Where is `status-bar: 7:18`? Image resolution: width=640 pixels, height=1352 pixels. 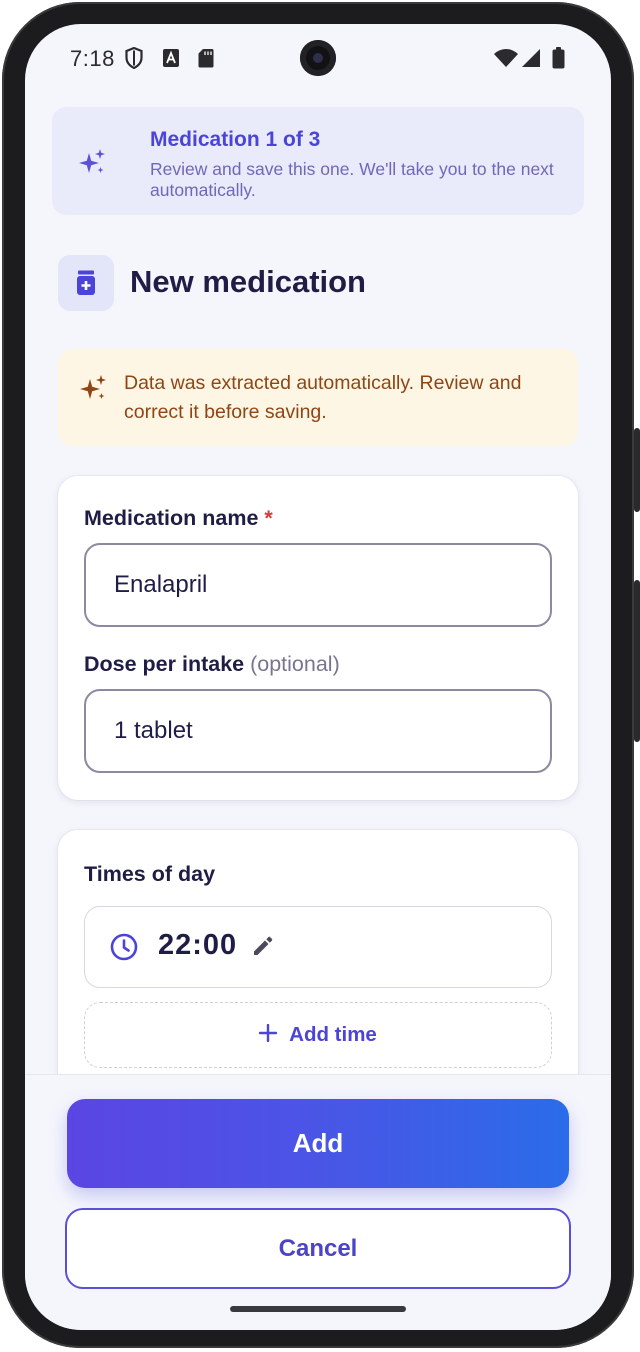 status-bar: 7:18 is located at coordinates (318, 59).